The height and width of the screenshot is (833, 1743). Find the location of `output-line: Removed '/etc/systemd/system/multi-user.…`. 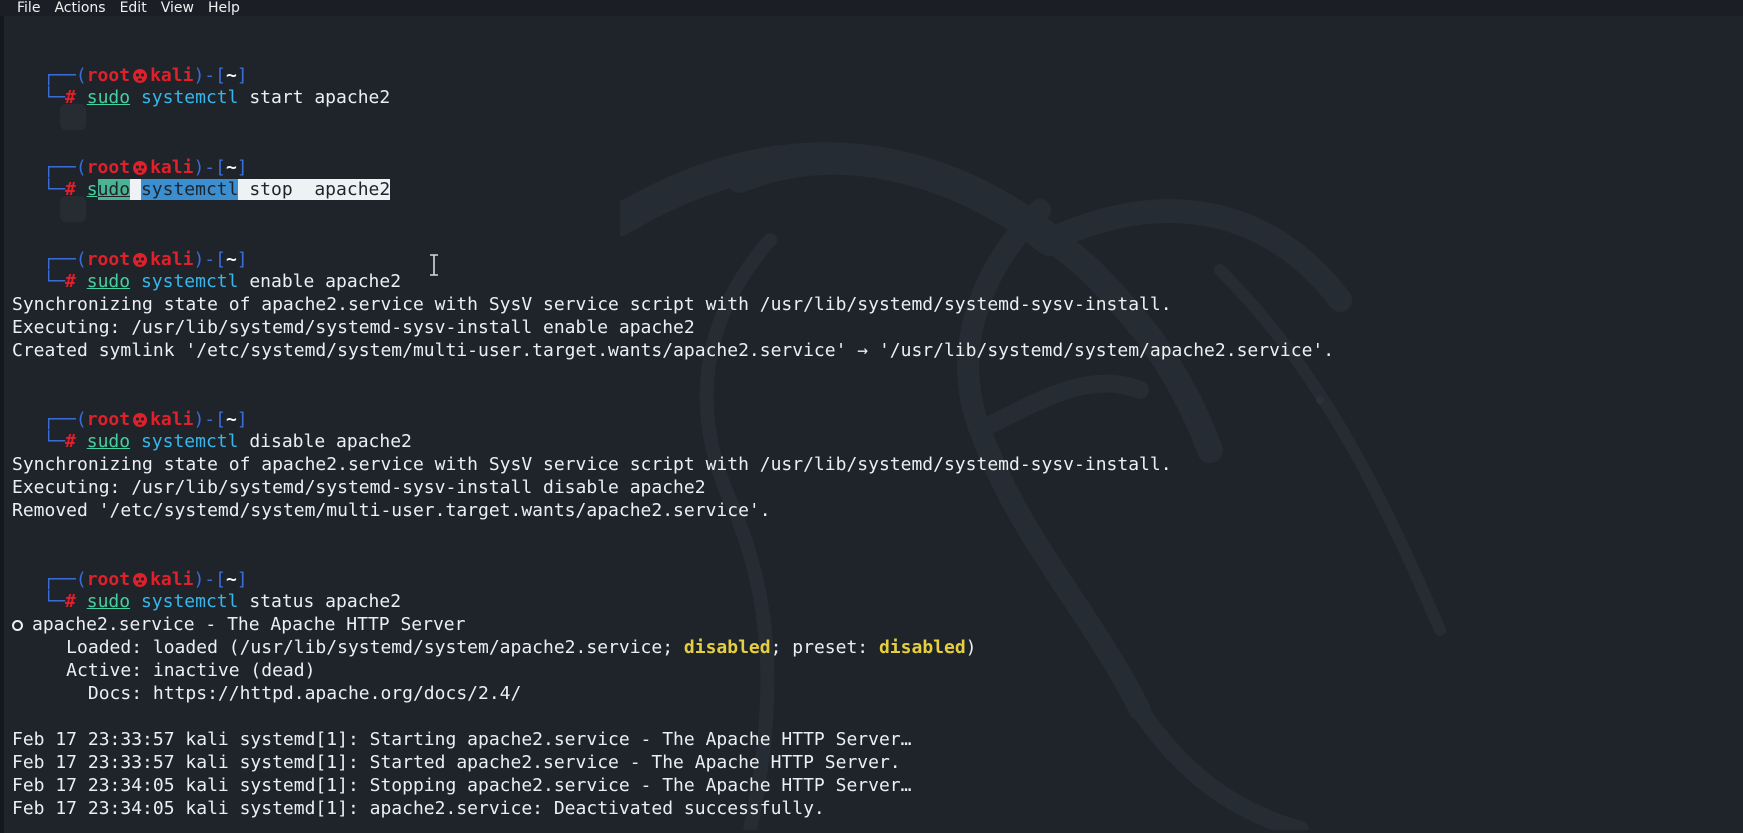

output-line: Removed '/etc/systemd/system/multi-user.… is located at coordinates (391, 510).